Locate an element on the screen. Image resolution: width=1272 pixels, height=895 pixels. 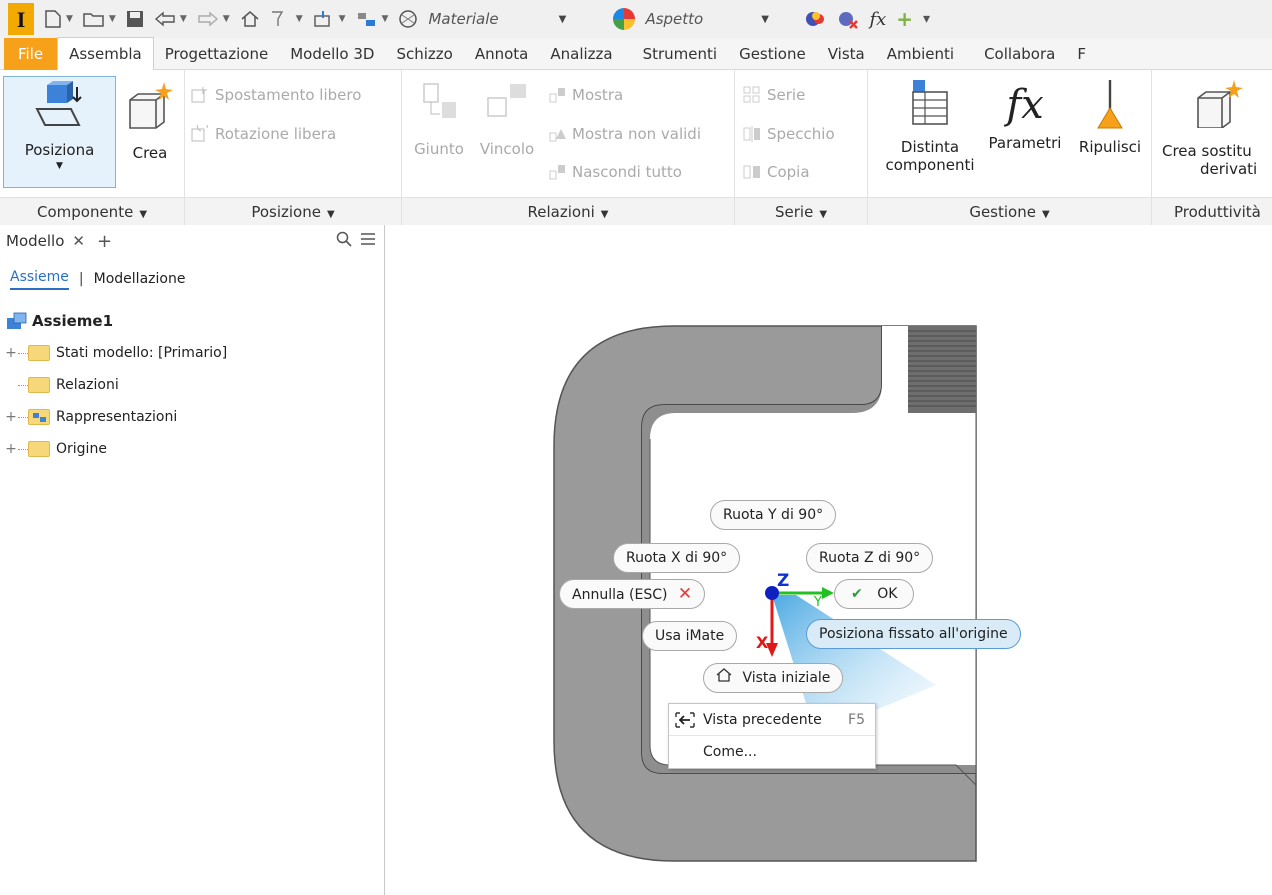
tab-strumenti: Strumenti is located at coordinates (680, 54).